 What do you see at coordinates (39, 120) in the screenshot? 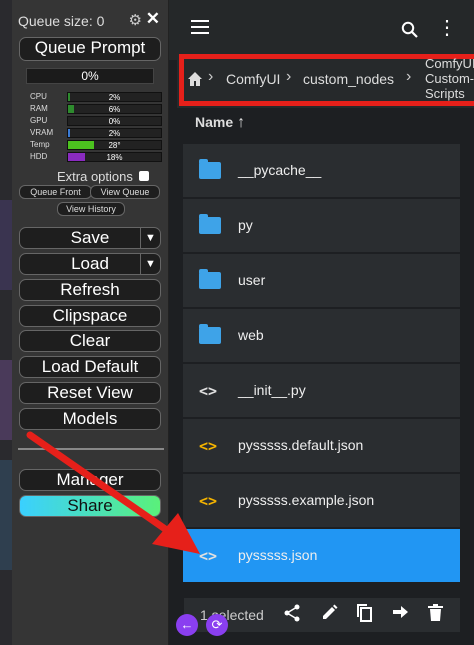
I see `stat-label: GPU` at bounding box center [39, 120].